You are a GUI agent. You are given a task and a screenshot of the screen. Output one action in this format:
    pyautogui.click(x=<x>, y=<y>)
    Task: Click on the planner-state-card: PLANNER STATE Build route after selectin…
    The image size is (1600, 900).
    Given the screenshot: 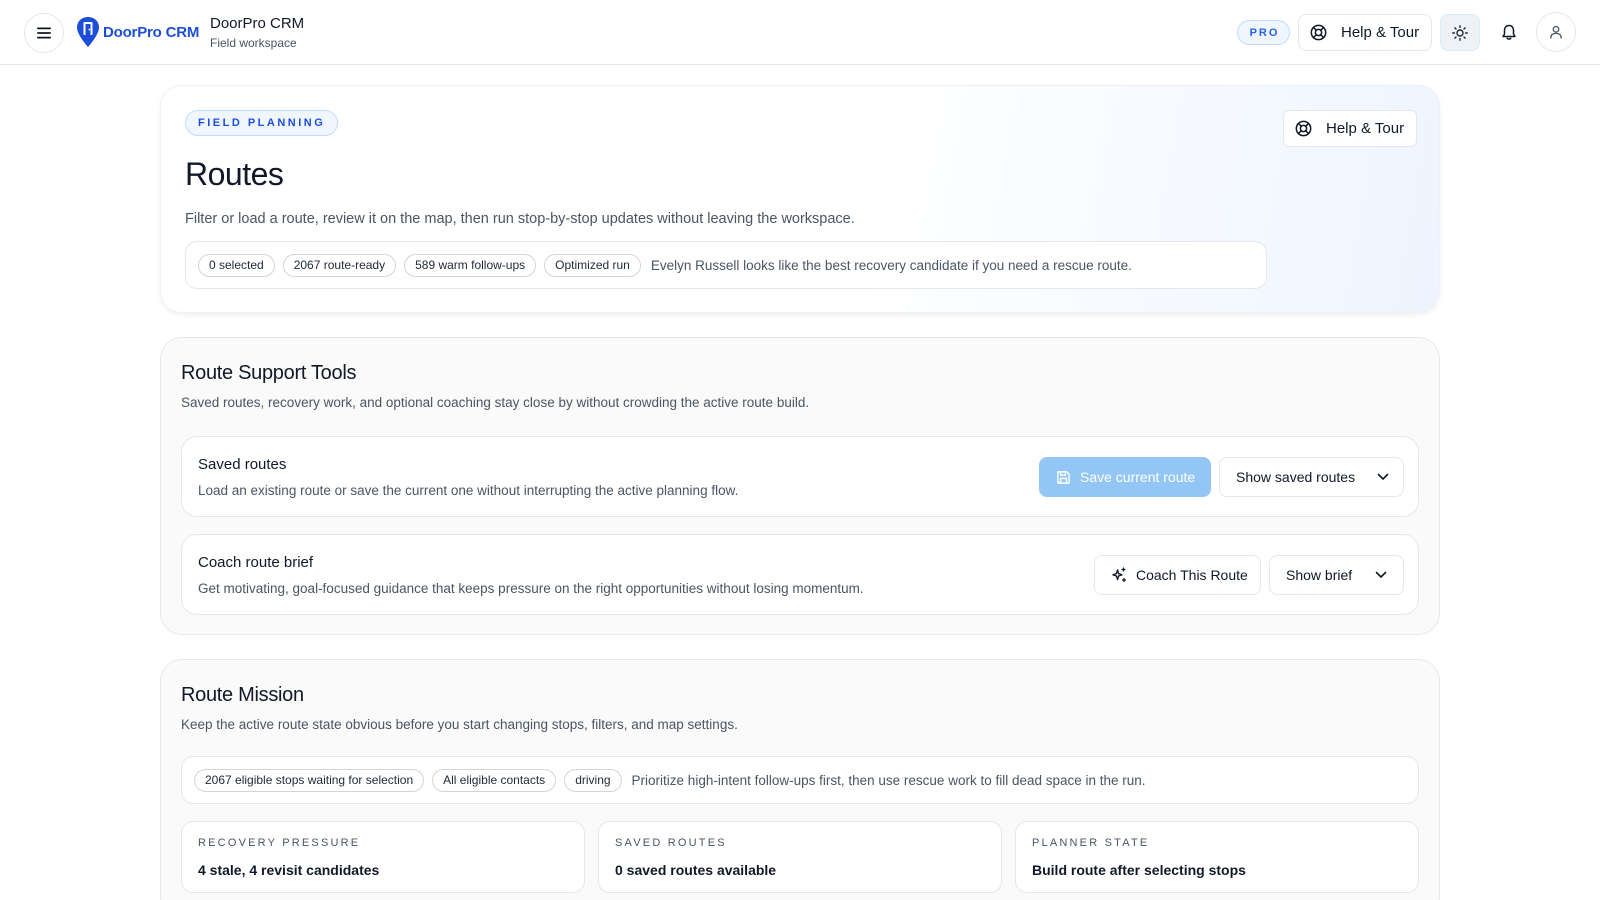 What is the action you would take?
    pyautogui.click(x=1217, y=857)
    